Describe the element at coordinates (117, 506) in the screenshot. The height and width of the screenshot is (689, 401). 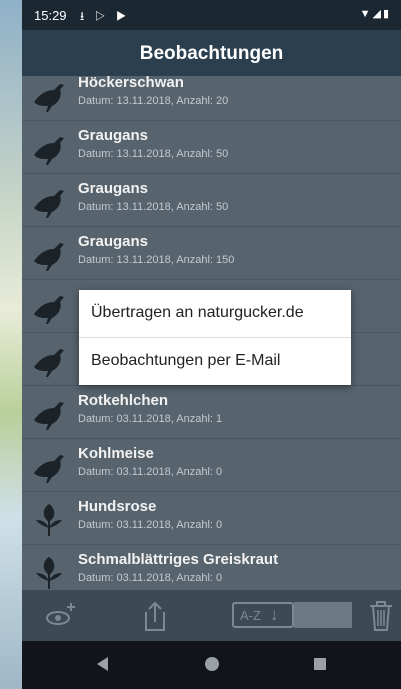
I see `observation-name: Hundsrose` at that location.